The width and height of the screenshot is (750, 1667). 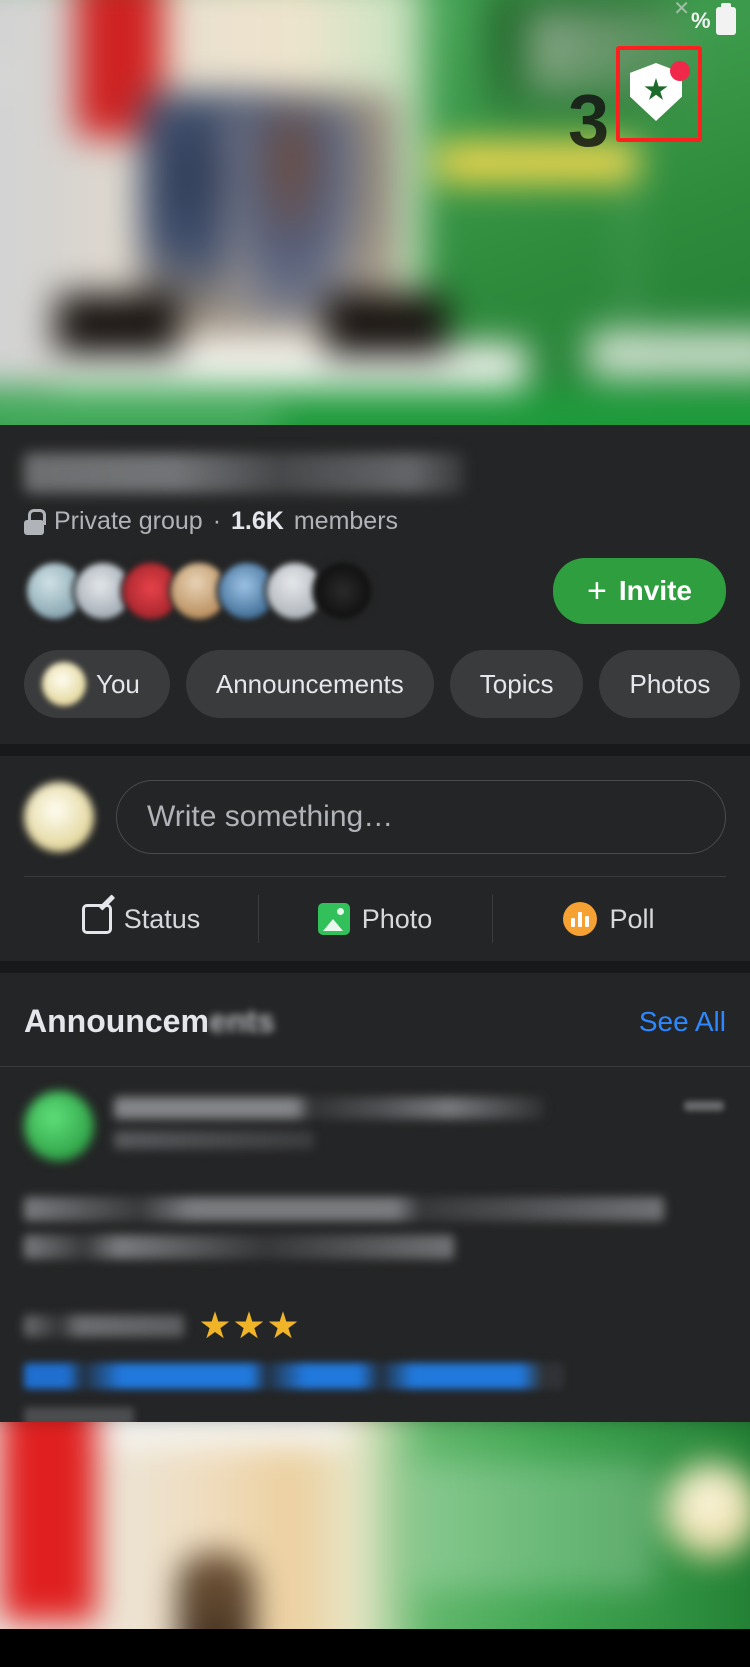 What do you see at coordinates (375, 1326) in the screenshot?
I see `post-detail-row` at bounding box center [375, 1326].